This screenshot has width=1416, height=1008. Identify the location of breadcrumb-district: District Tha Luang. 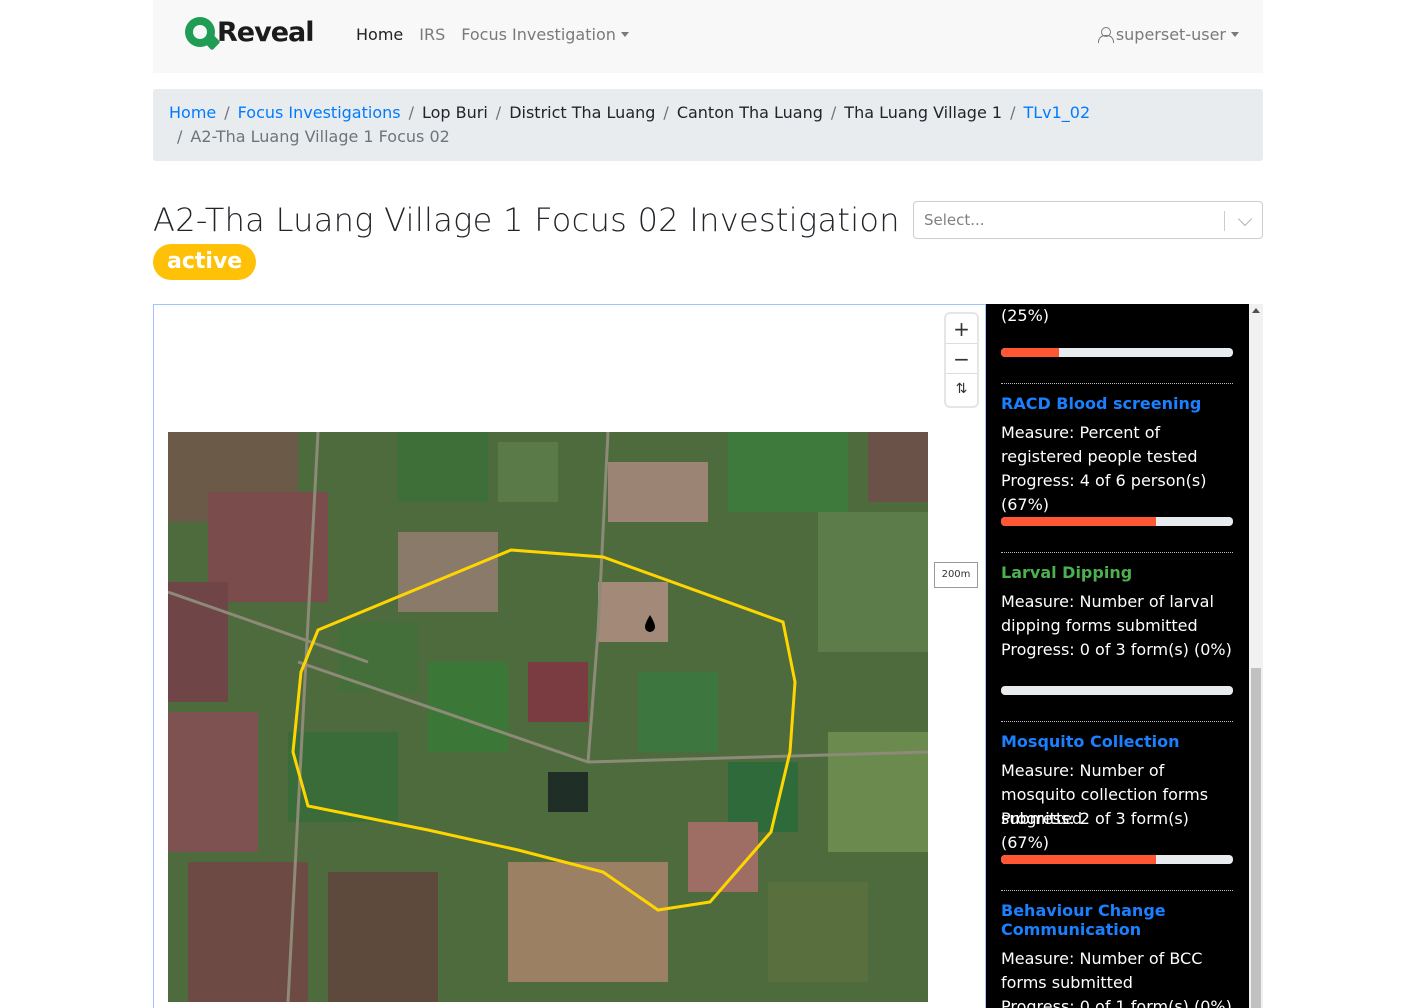
(582, 112).